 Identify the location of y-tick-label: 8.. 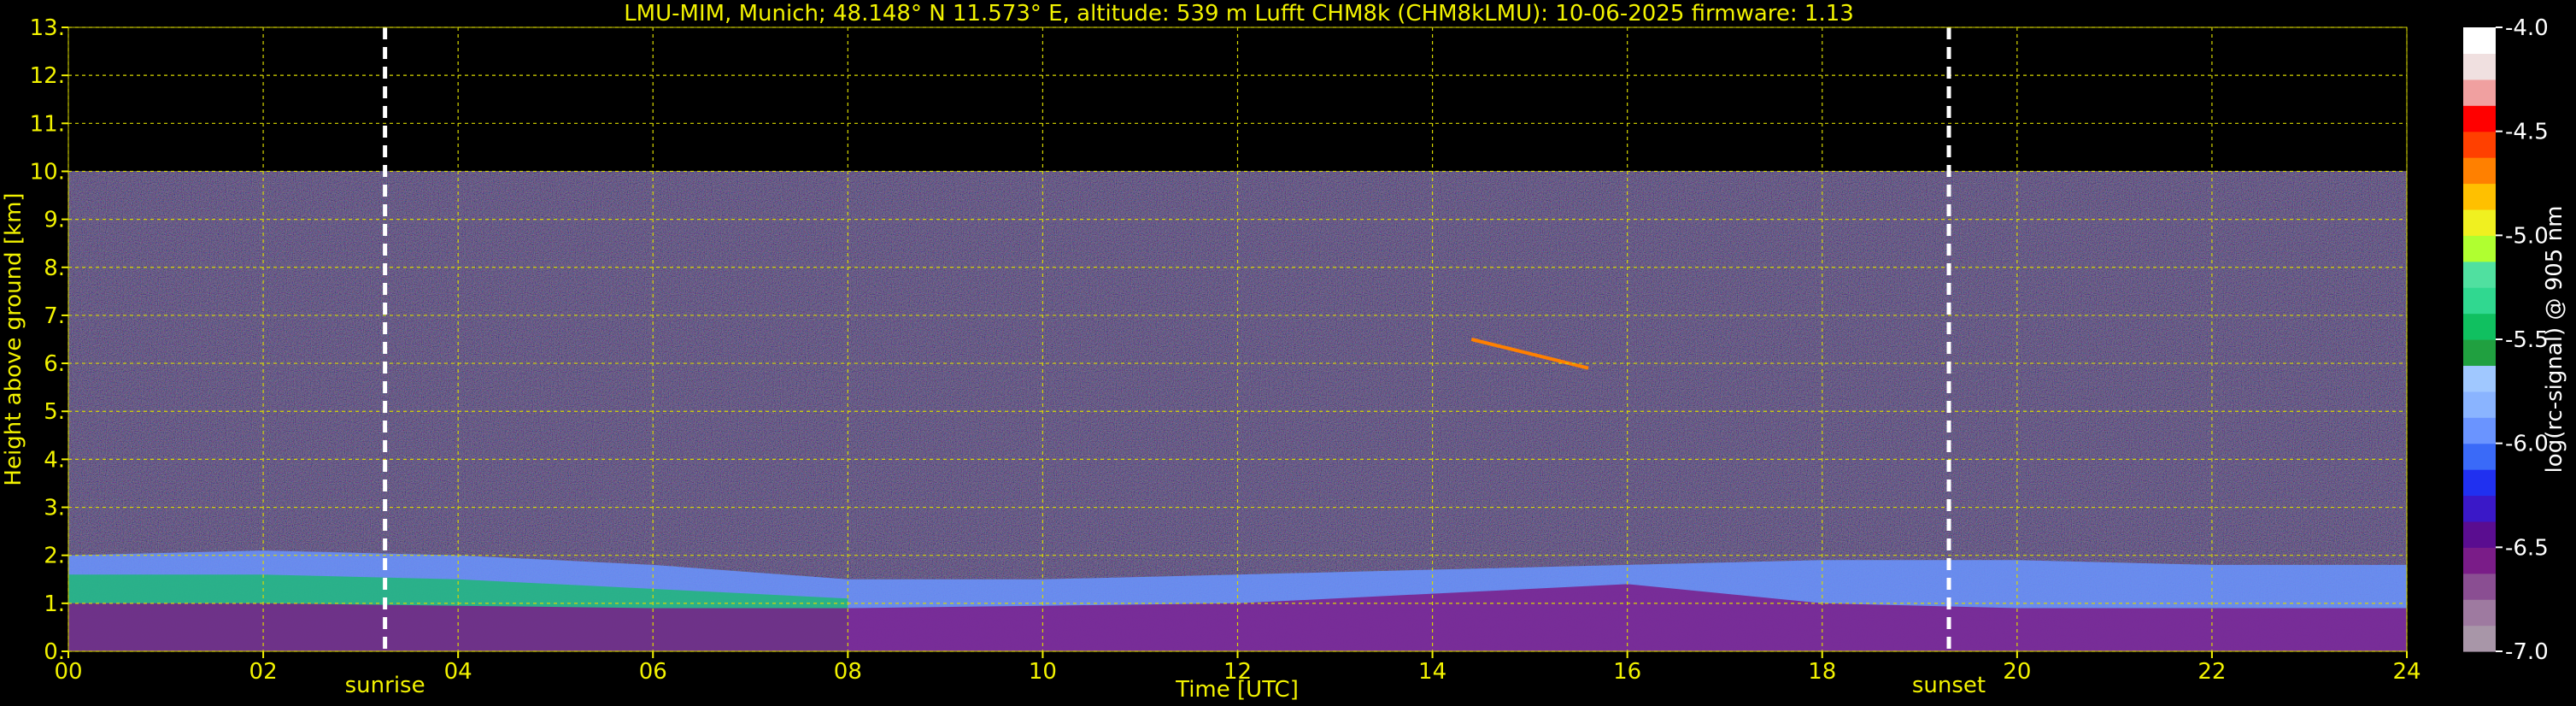
(54, 268).